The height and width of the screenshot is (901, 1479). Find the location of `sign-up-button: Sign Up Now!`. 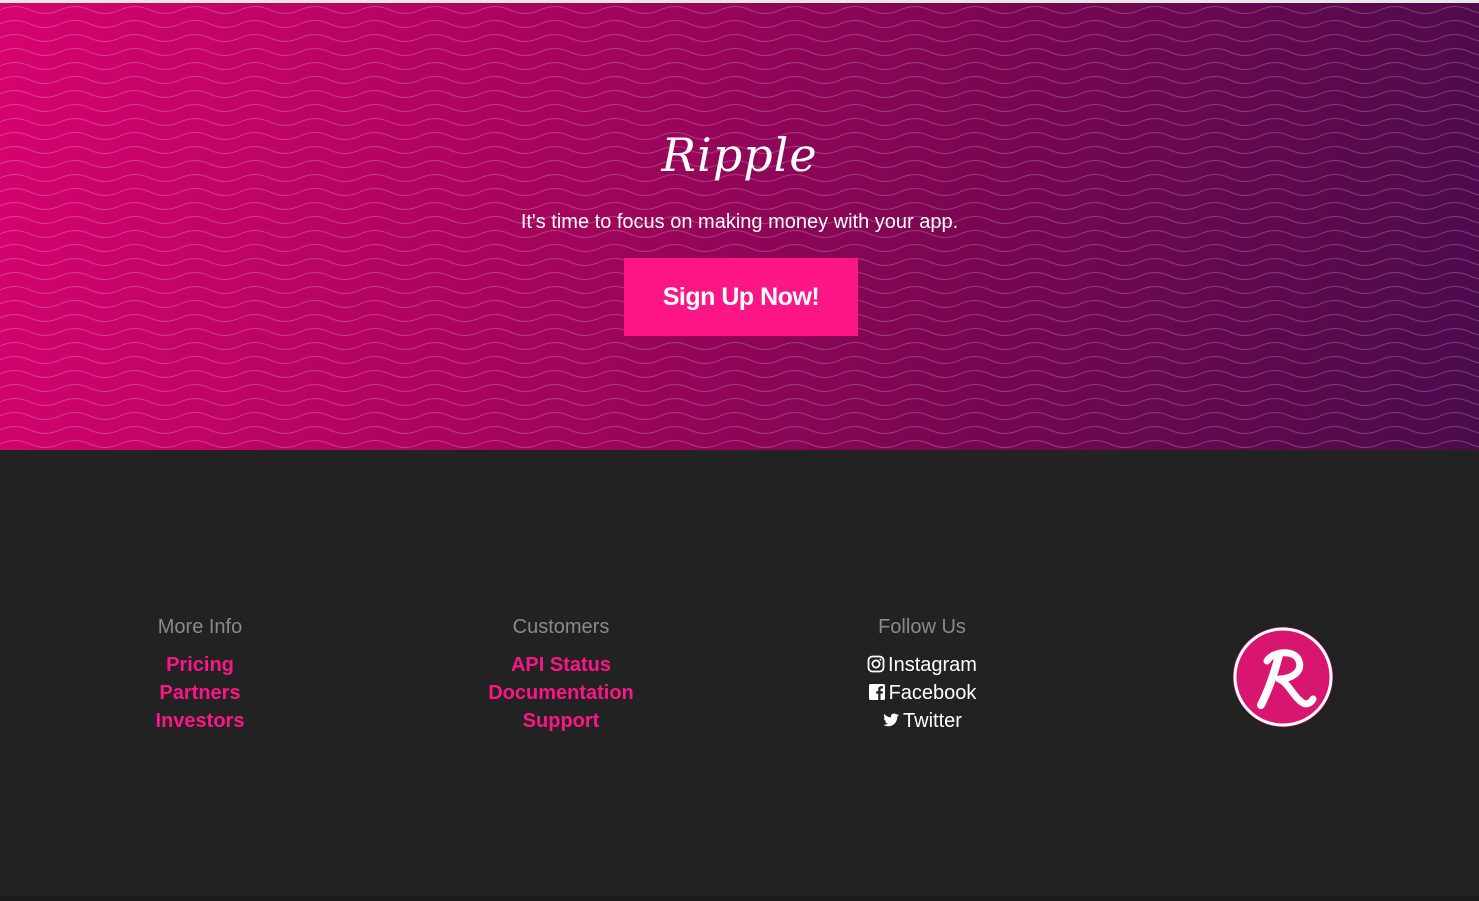

sign-up-button: Sign Up Now! is located at coordinates (741, 297).